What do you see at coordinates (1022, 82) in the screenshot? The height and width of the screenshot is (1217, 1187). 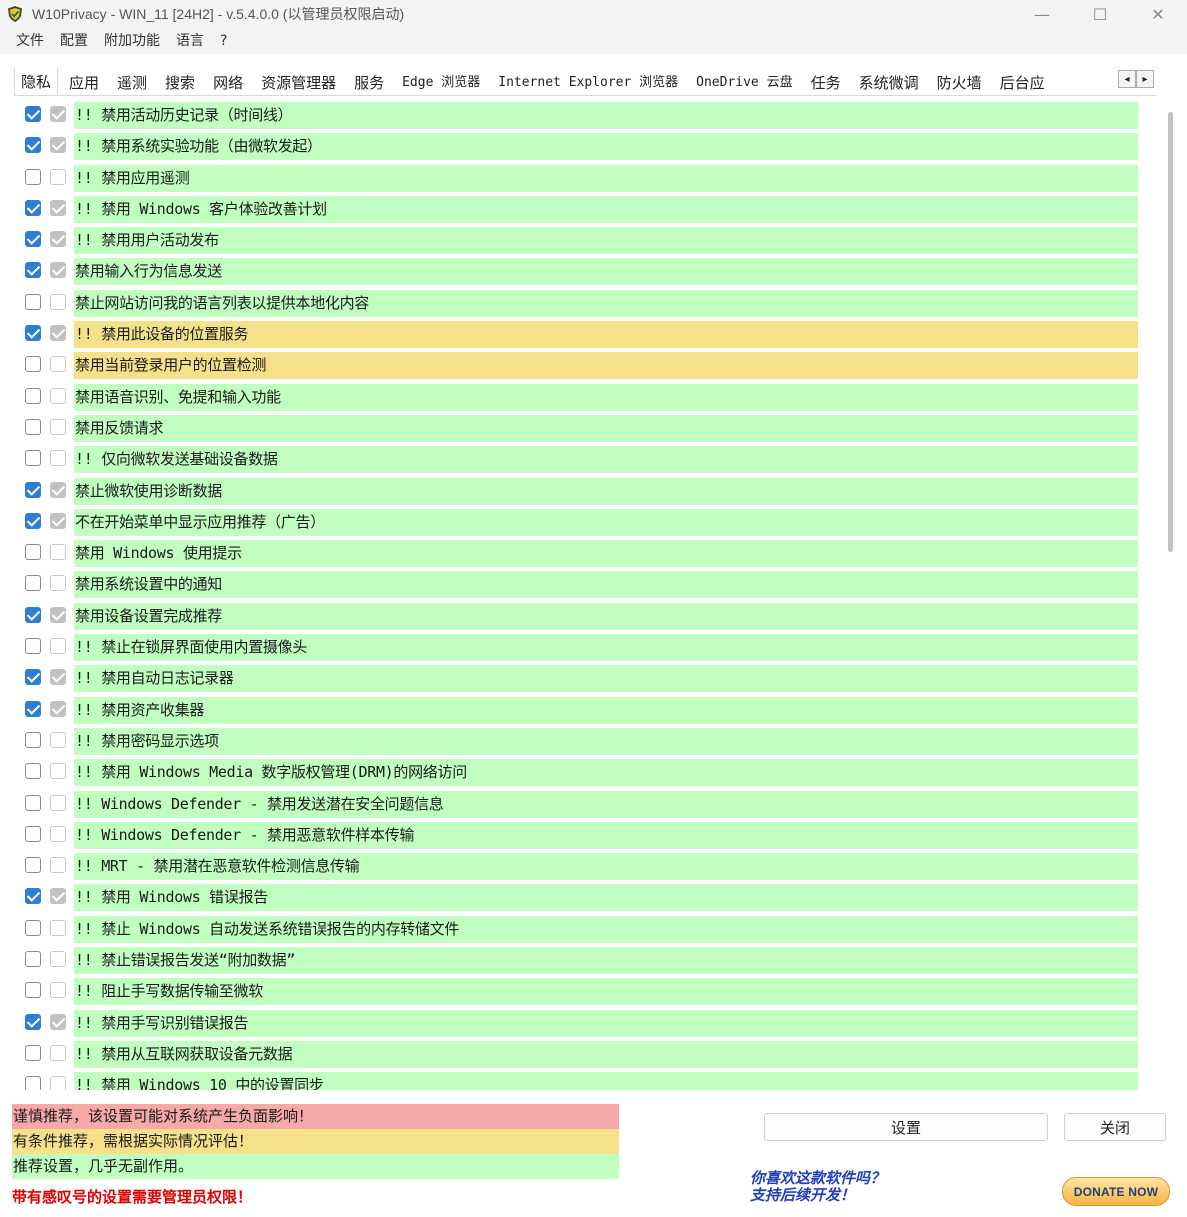 I see `tab-13: 后台应` at bounding box center [1022, 82].